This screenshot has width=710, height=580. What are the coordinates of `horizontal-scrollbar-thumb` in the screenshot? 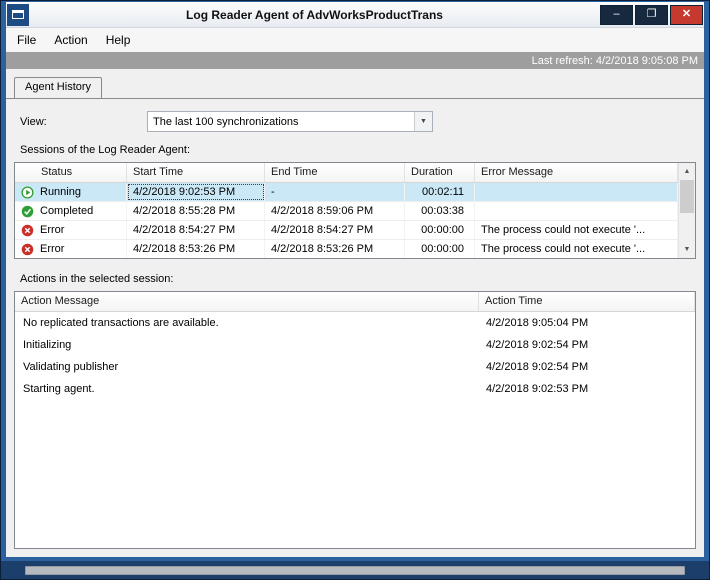 It's located at (355, 570).